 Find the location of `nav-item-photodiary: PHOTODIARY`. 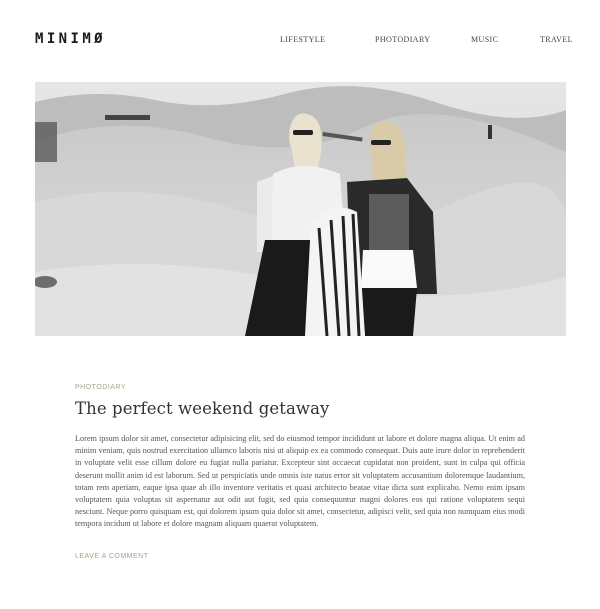

nav-item-photodiary: PHOTODIARY is located at coordinates (402, 39).